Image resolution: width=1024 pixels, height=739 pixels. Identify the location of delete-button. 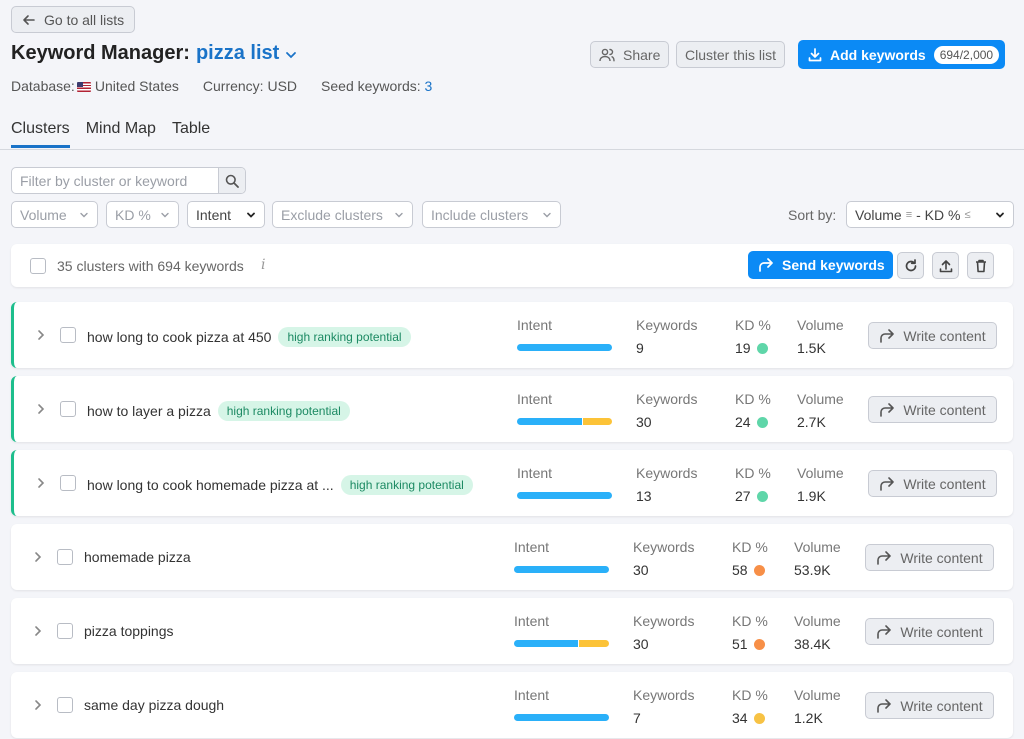
(980, 265).